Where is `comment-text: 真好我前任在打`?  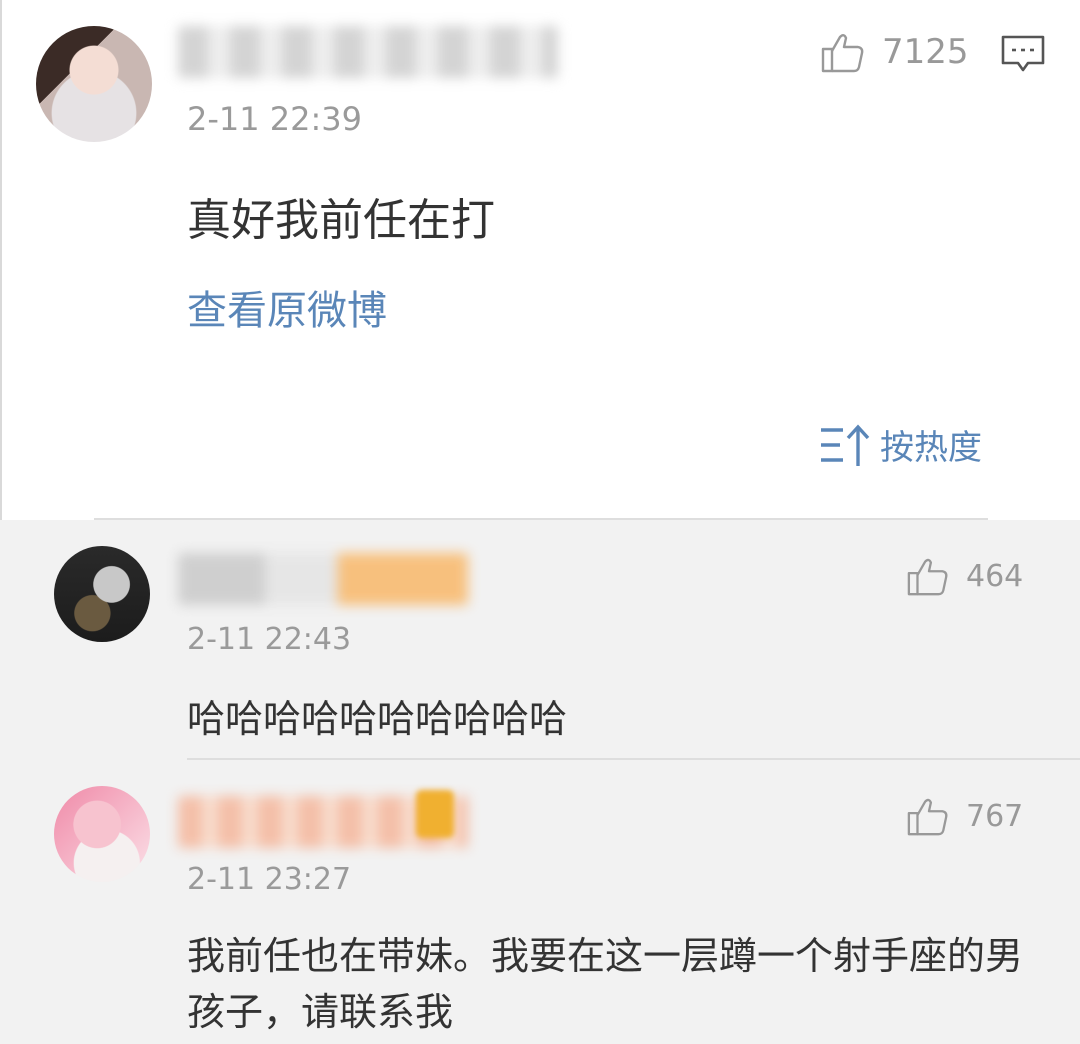 comment-text: 真好我前任在打 is located at coordinates (341, 220).